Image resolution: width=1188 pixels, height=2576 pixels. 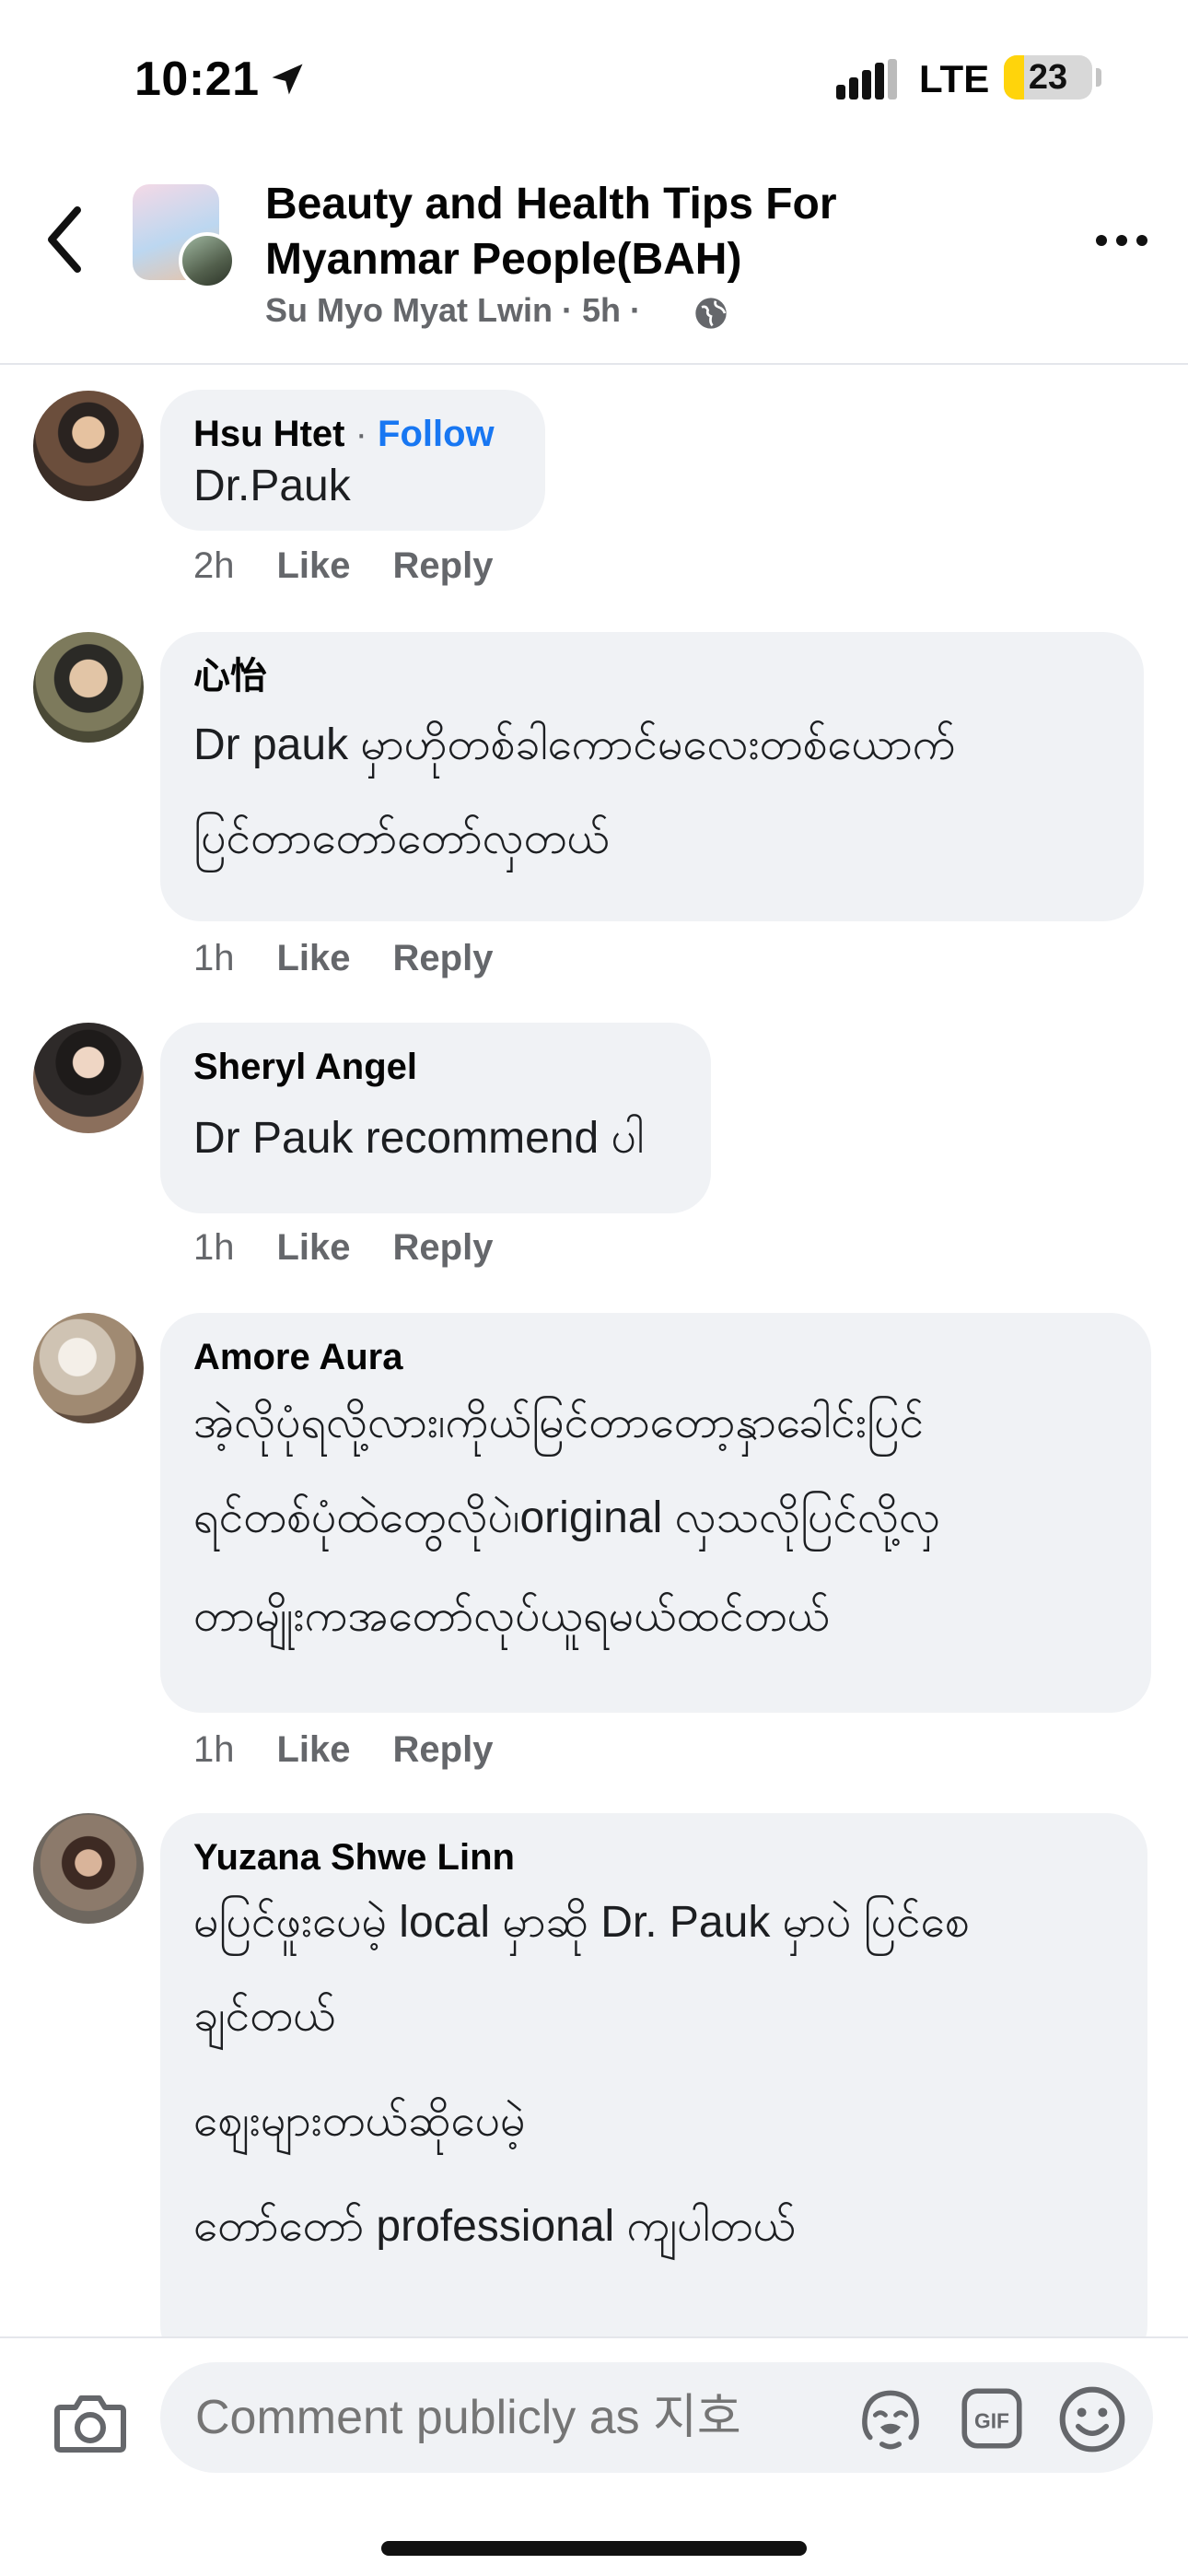 I want to click on comment-author: Hsu Htet, so click(x=268, y=434).